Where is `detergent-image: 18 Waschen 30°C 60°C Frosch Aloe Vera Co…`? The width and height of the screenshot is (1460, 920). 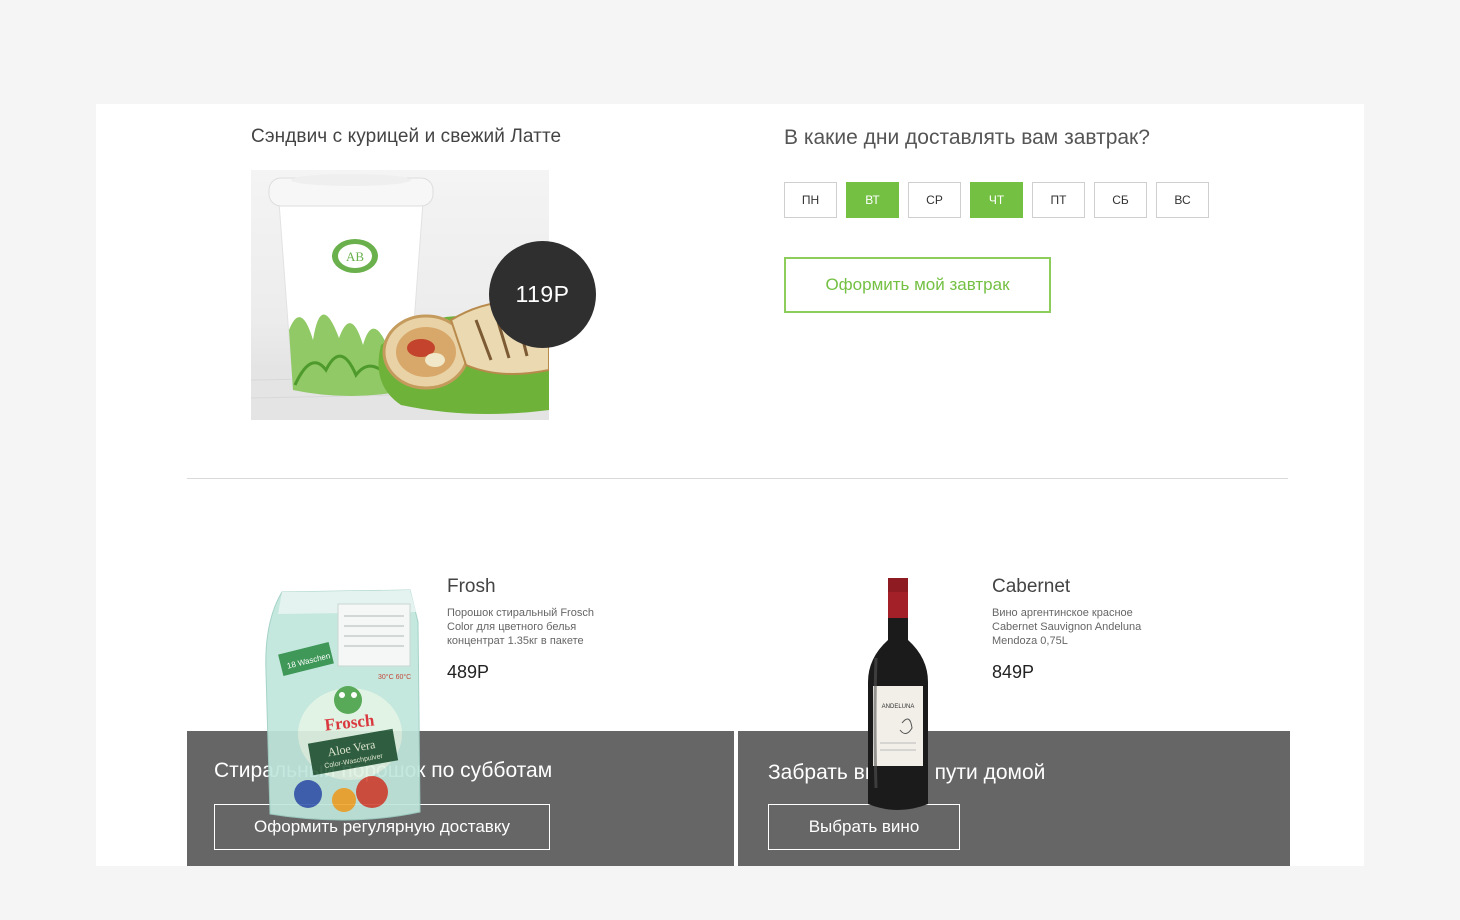
detergent-image: 18 Waschen 30°C 60°C Frosch Aloe Vera Co… is located at coordinates (341, 704).